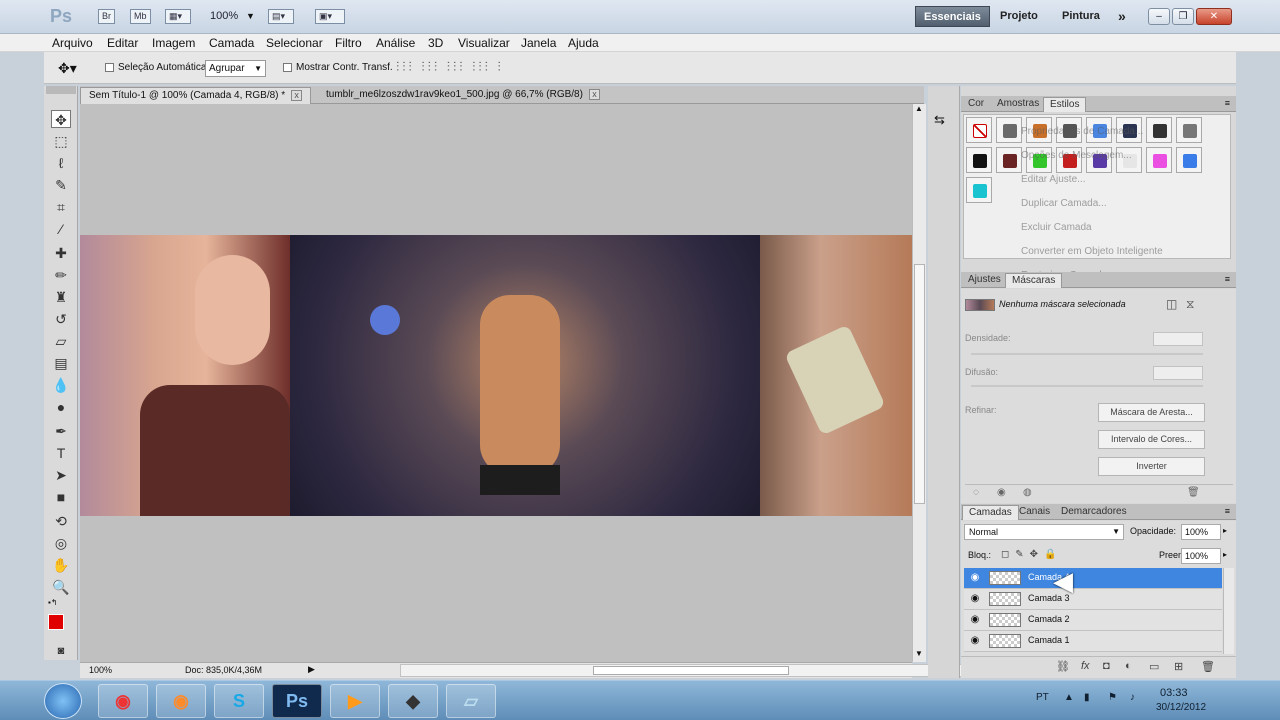  What do you see at coordinates (1087, 354) in the screenshot?
I see `density-slider` at bounding box center [1087, 354].